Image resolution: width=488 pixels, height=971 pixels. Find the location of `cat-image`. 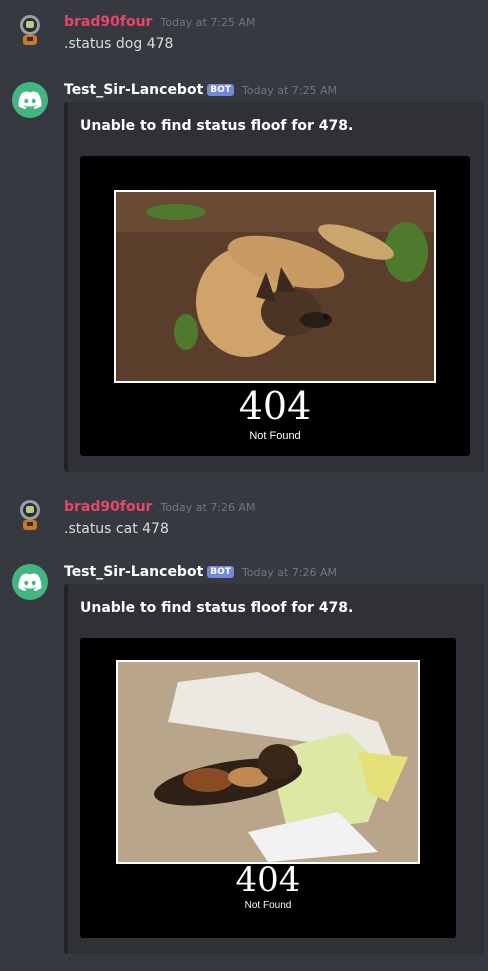

cat-image is located at coordinates (268, 762).